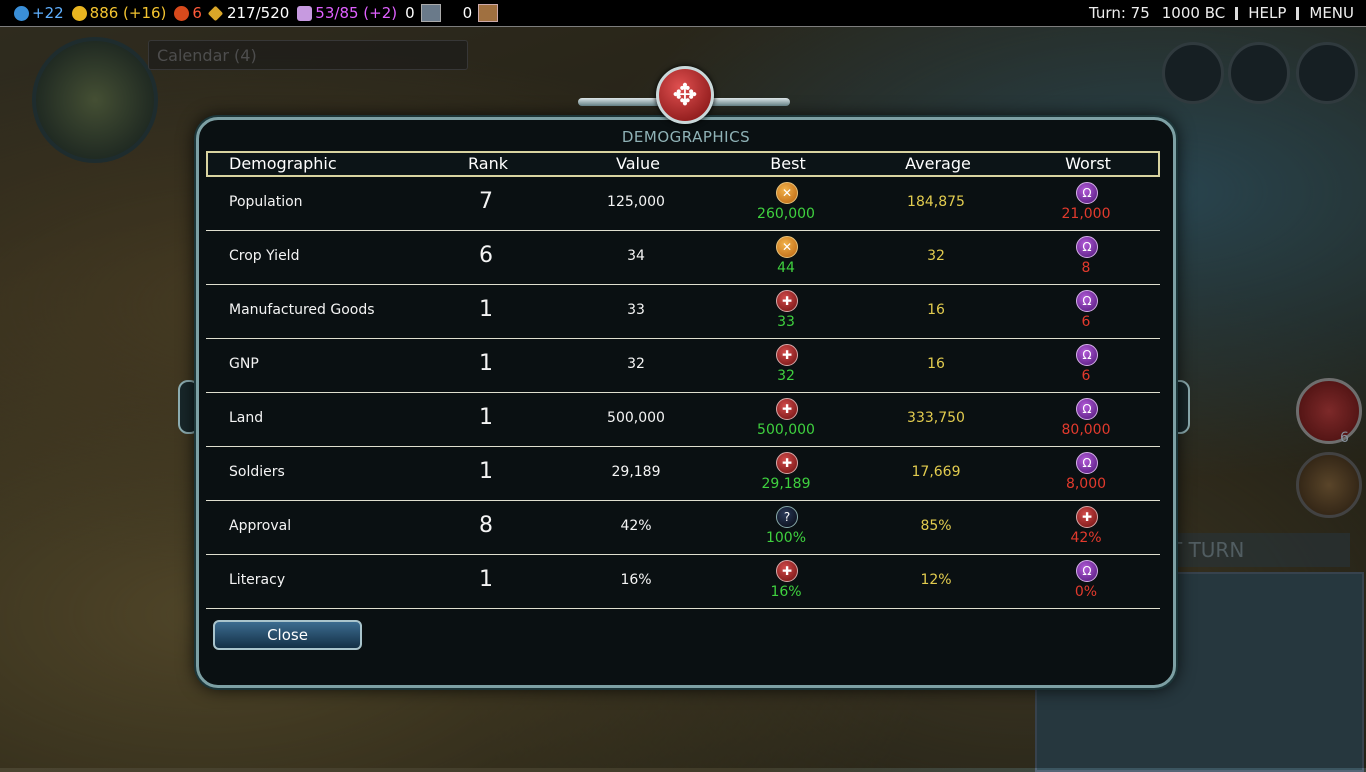 This screenshot has height=772, width=1366. What do you see at coordinates (486, 201) in the screenshot?
I see `rank-value: 7` at bounding box center [486, 201].